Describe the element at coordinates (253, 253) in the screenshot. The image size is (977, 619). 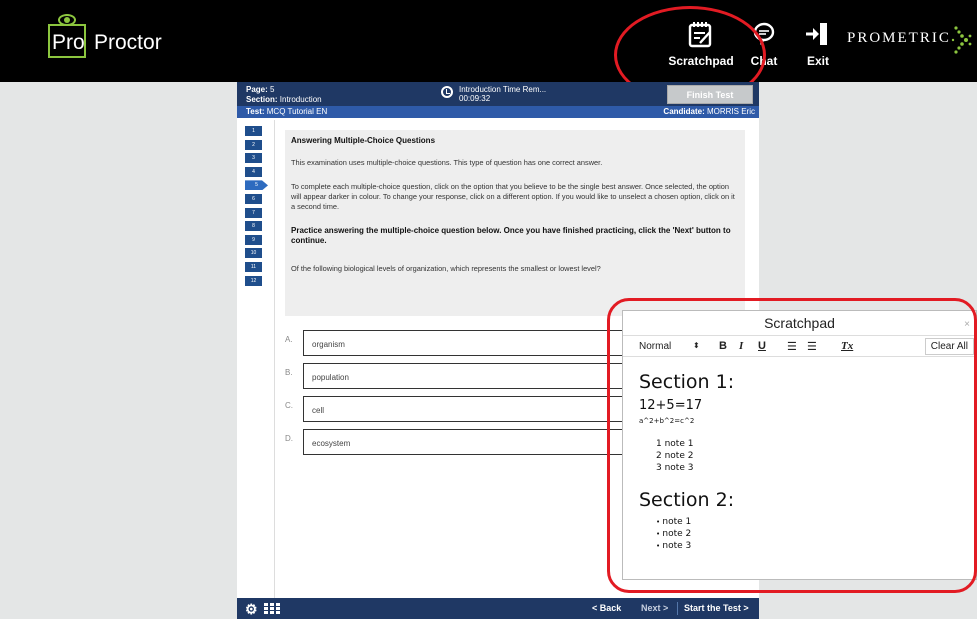
I see `question-nav-item: 10` at that location.